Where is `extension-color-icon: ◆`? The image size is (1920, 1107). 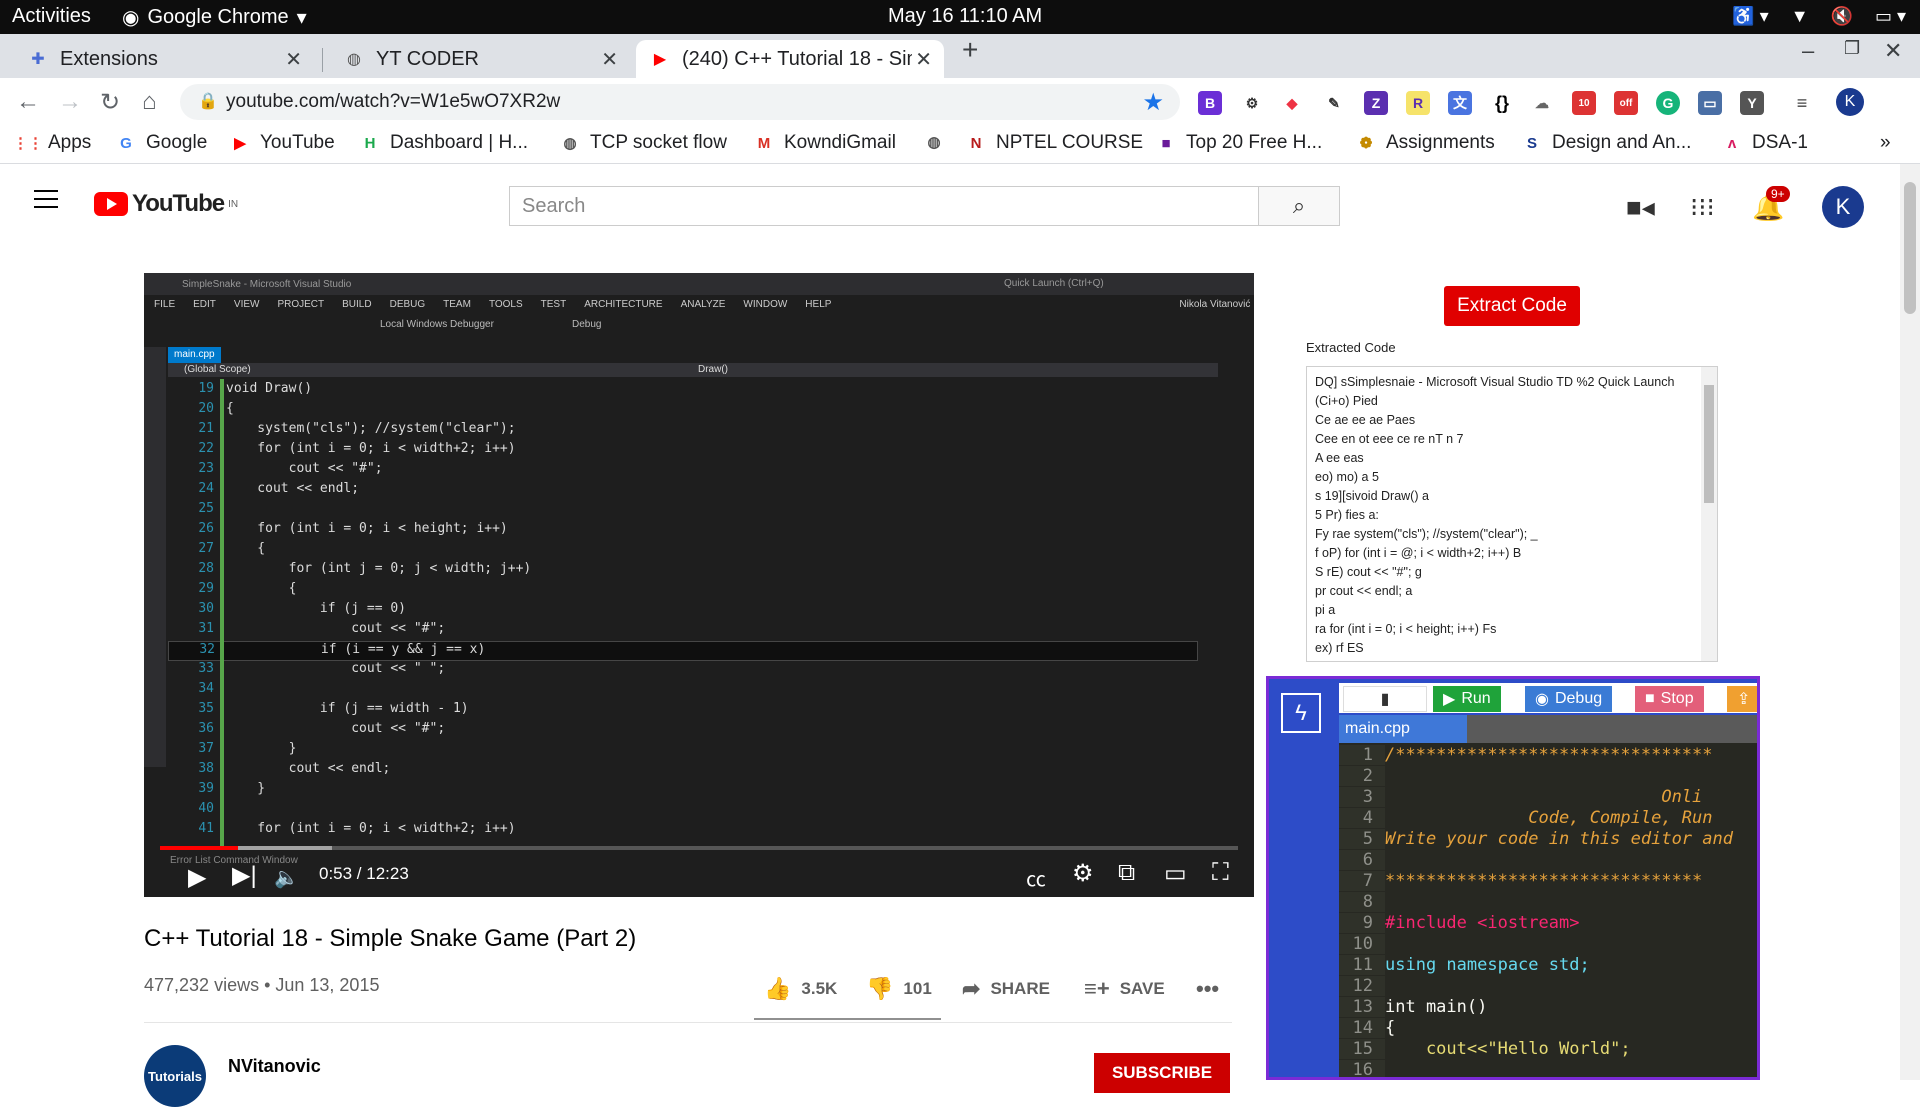 extension-color-icon: ◆ is located at coordinates (1292, 103).